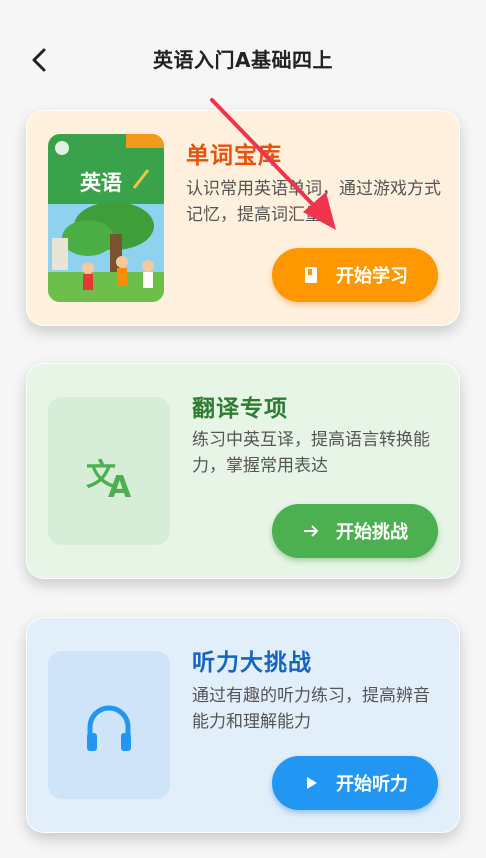 This screenshot has width=486, height=858. I want to click on page-title: 英语入门A基础四上, so click(243, 60).